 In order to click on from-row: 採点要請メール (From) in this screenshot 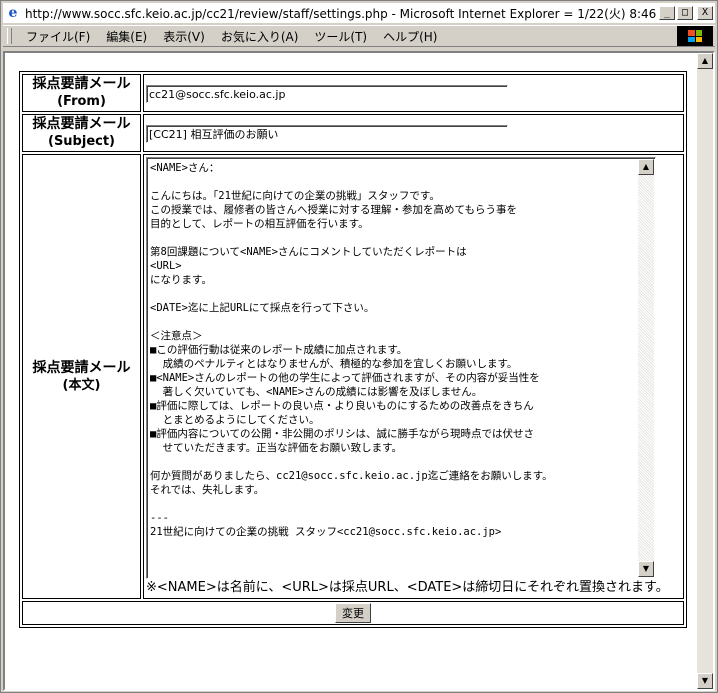, I will do `click(353, 93)`.